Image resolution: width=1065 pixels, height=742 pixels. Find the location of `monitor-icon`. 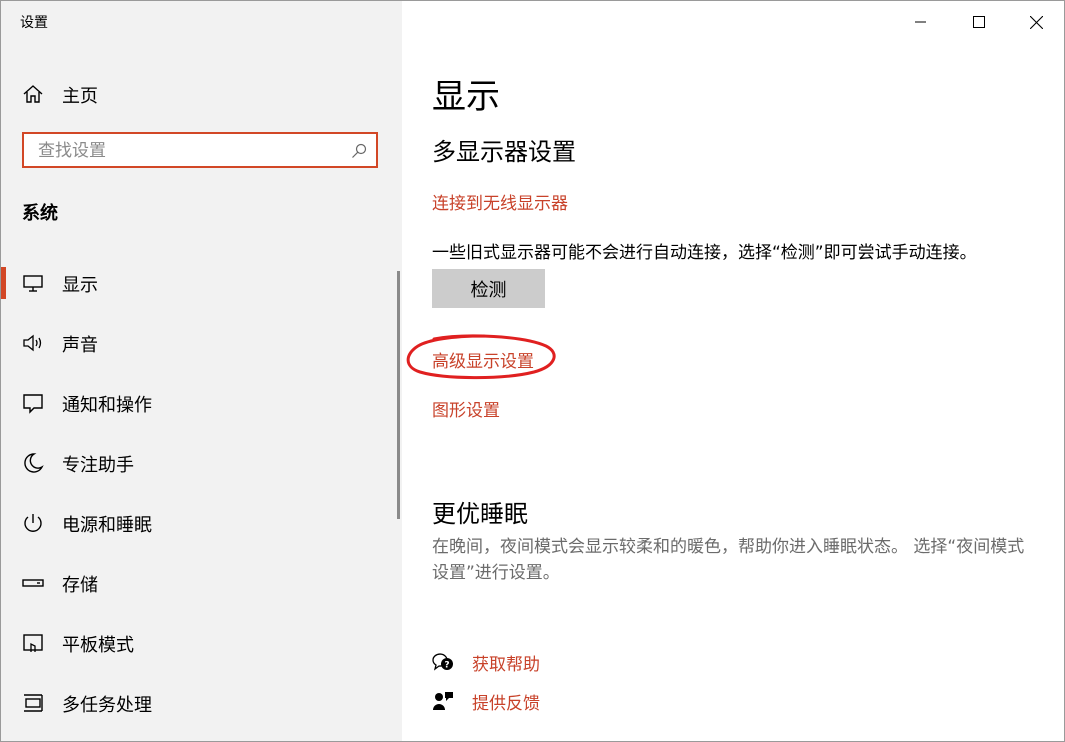

monitor-icon is located at coordinates (33, 283).